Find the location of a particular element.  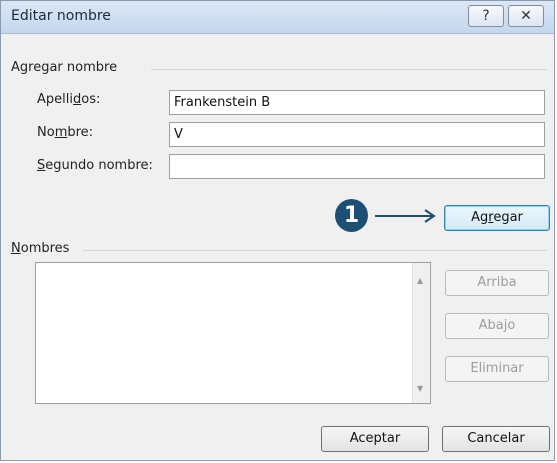

apellidos-field: Frankenstein B is located at coordinates (357, 102).